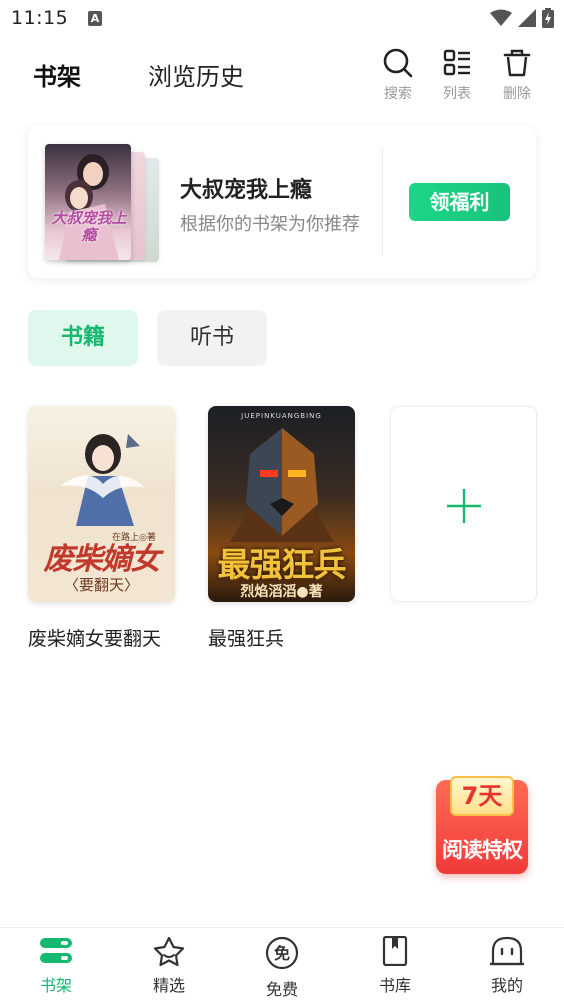 The image size is (564, 1004). I want to click on book-cover-pinyin: JUEPINKUANGBING, so click(281, 416).